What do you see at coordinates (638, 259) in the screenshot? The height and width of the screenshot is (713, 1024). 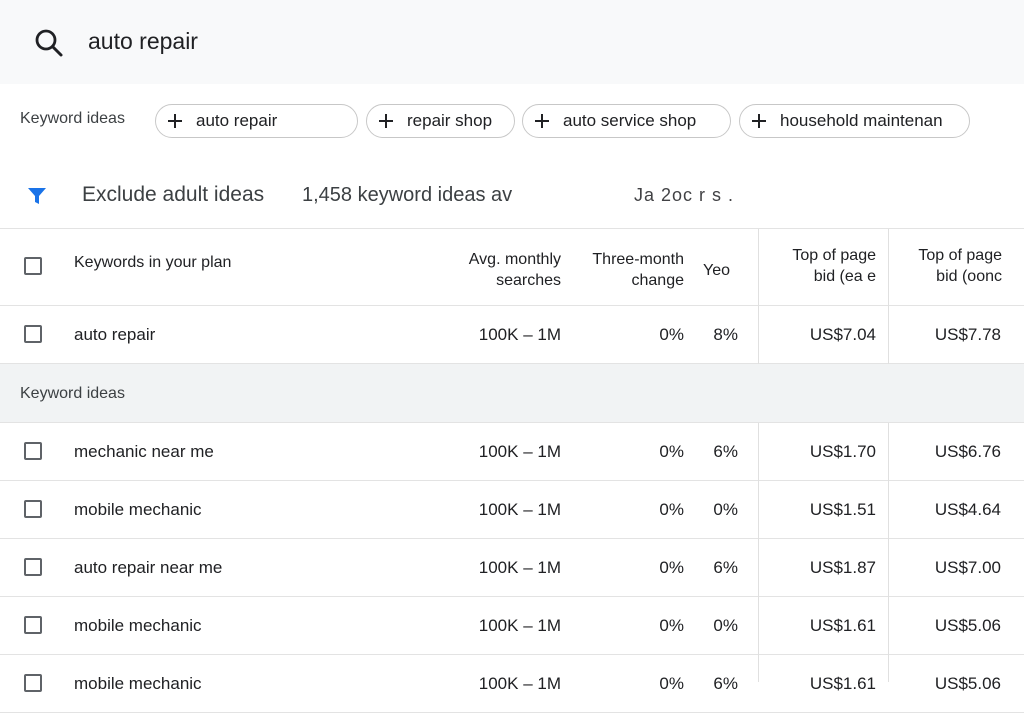 I see `header-line: Three-month` at bounding box center [638, 259].